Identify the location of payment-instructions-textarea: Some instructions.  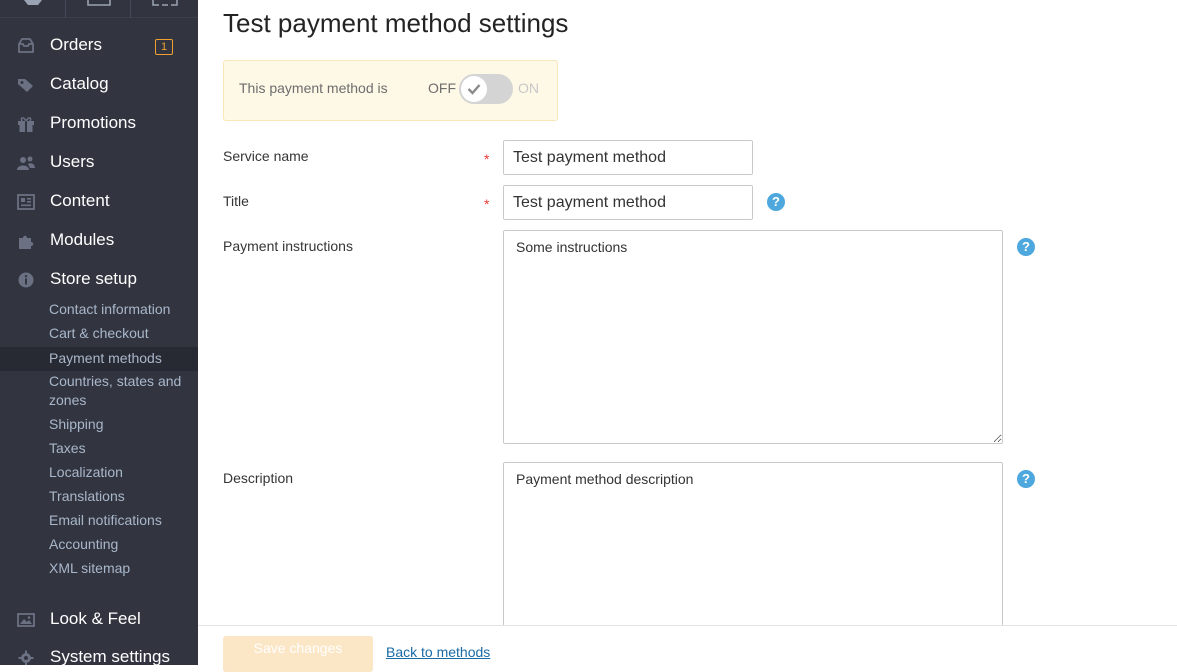
(753, 337).